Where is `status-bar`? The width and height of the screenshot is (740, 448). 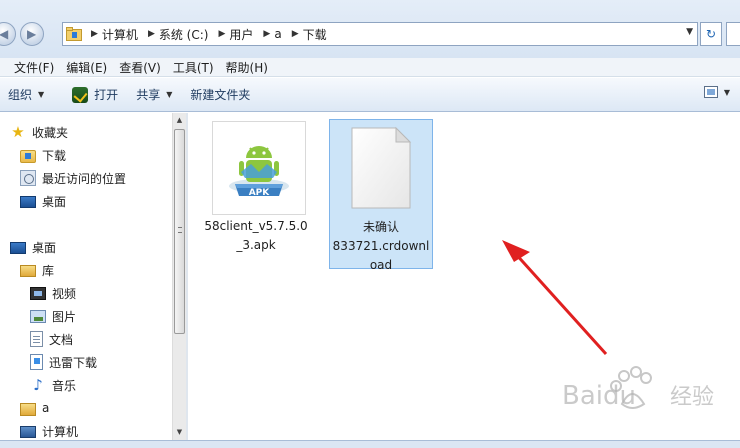 status-bar is located at coordinates (370, 444).